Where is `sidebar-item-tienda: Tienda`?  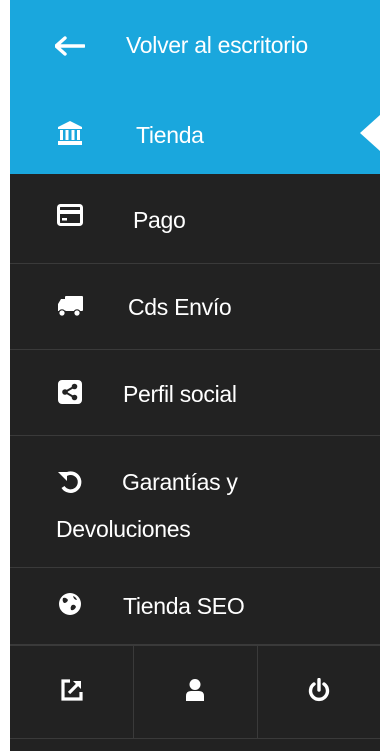
sidebar-item-tienda: Tienda is located at coordinates (195, 133).